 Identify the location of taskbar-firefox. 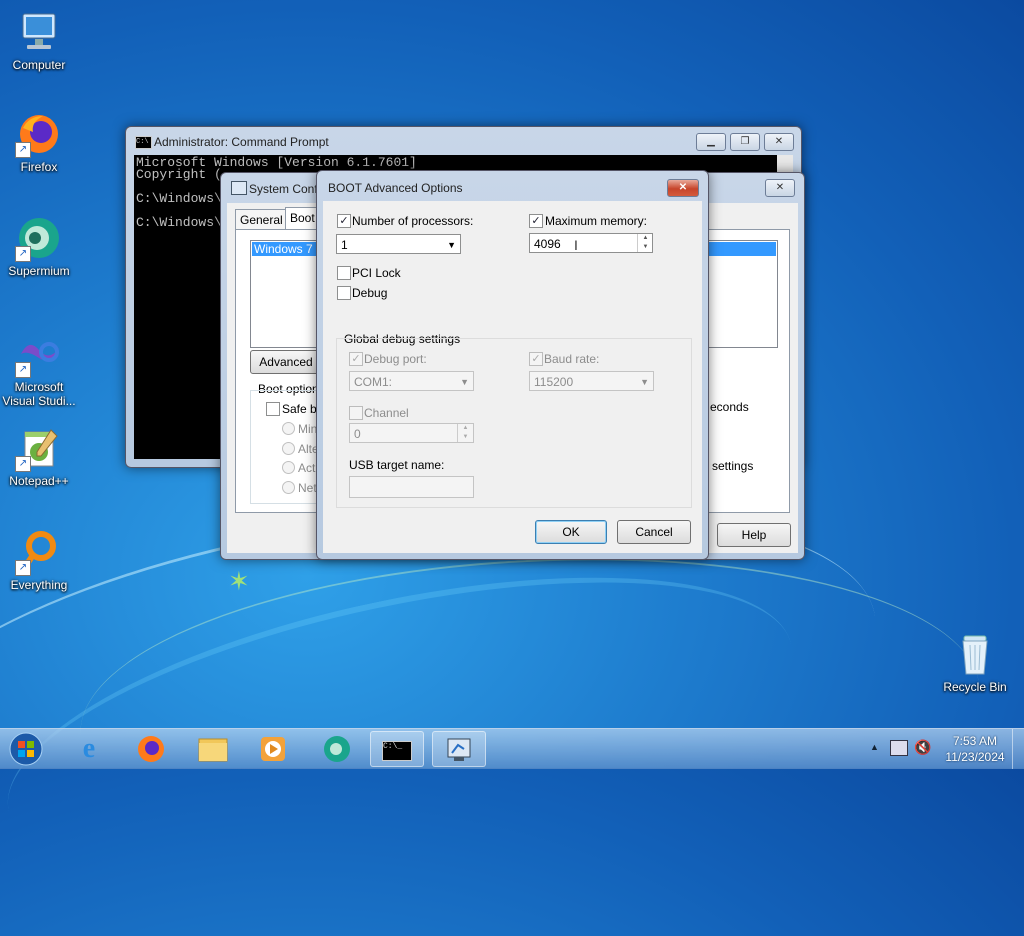
(151, 749).